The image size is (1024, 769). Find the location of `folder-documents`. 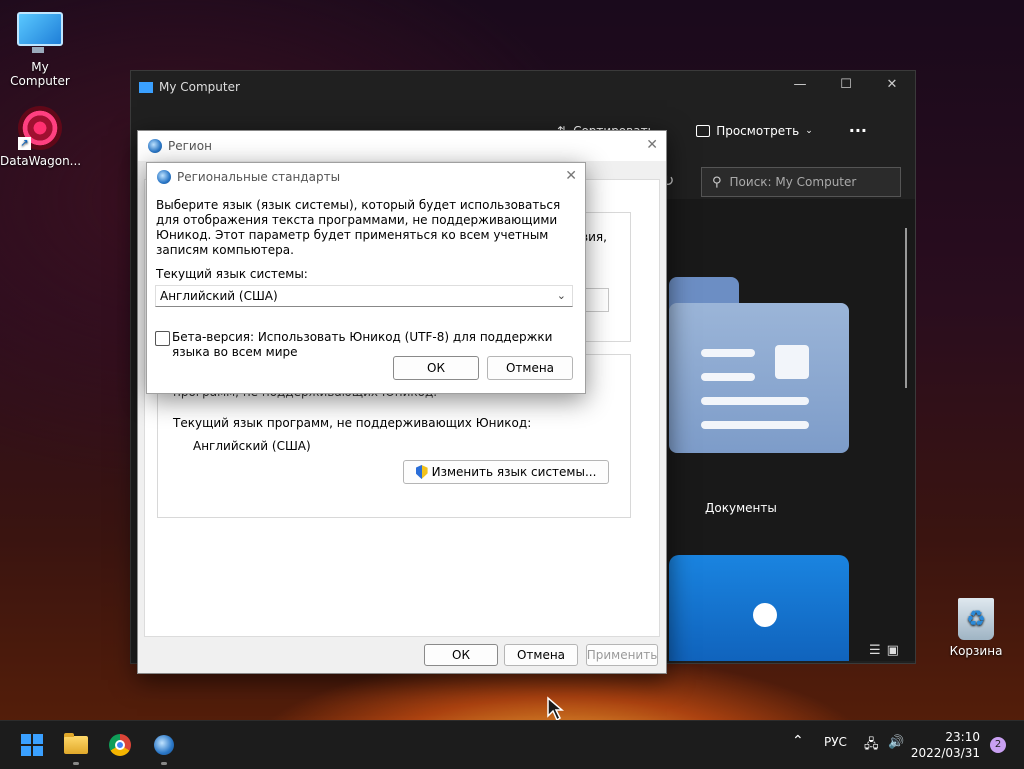

folder-documents is located at coordinates (759, 365).